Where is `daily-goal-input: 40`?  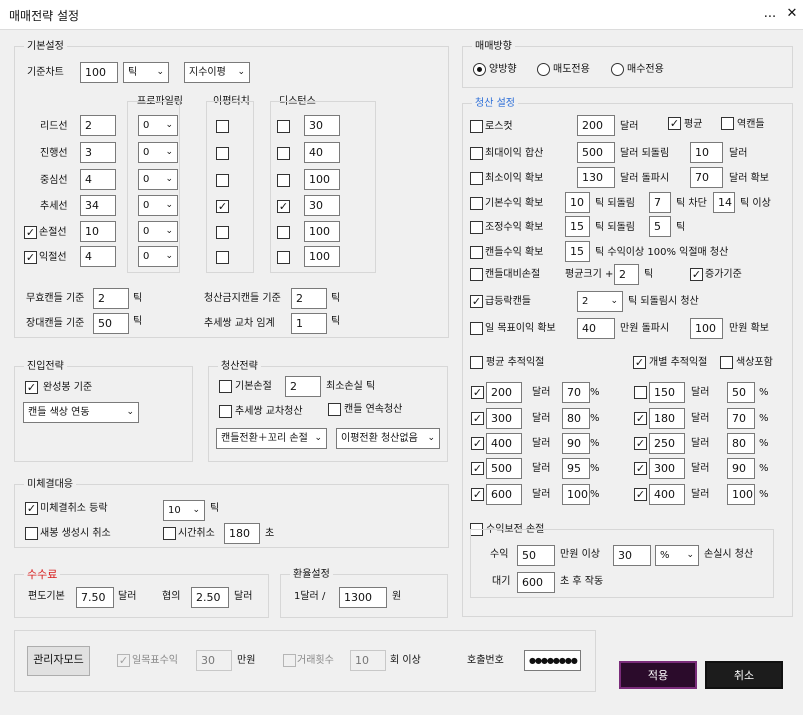
daily-goal-input: 40 is located at coordinates (596, 328).